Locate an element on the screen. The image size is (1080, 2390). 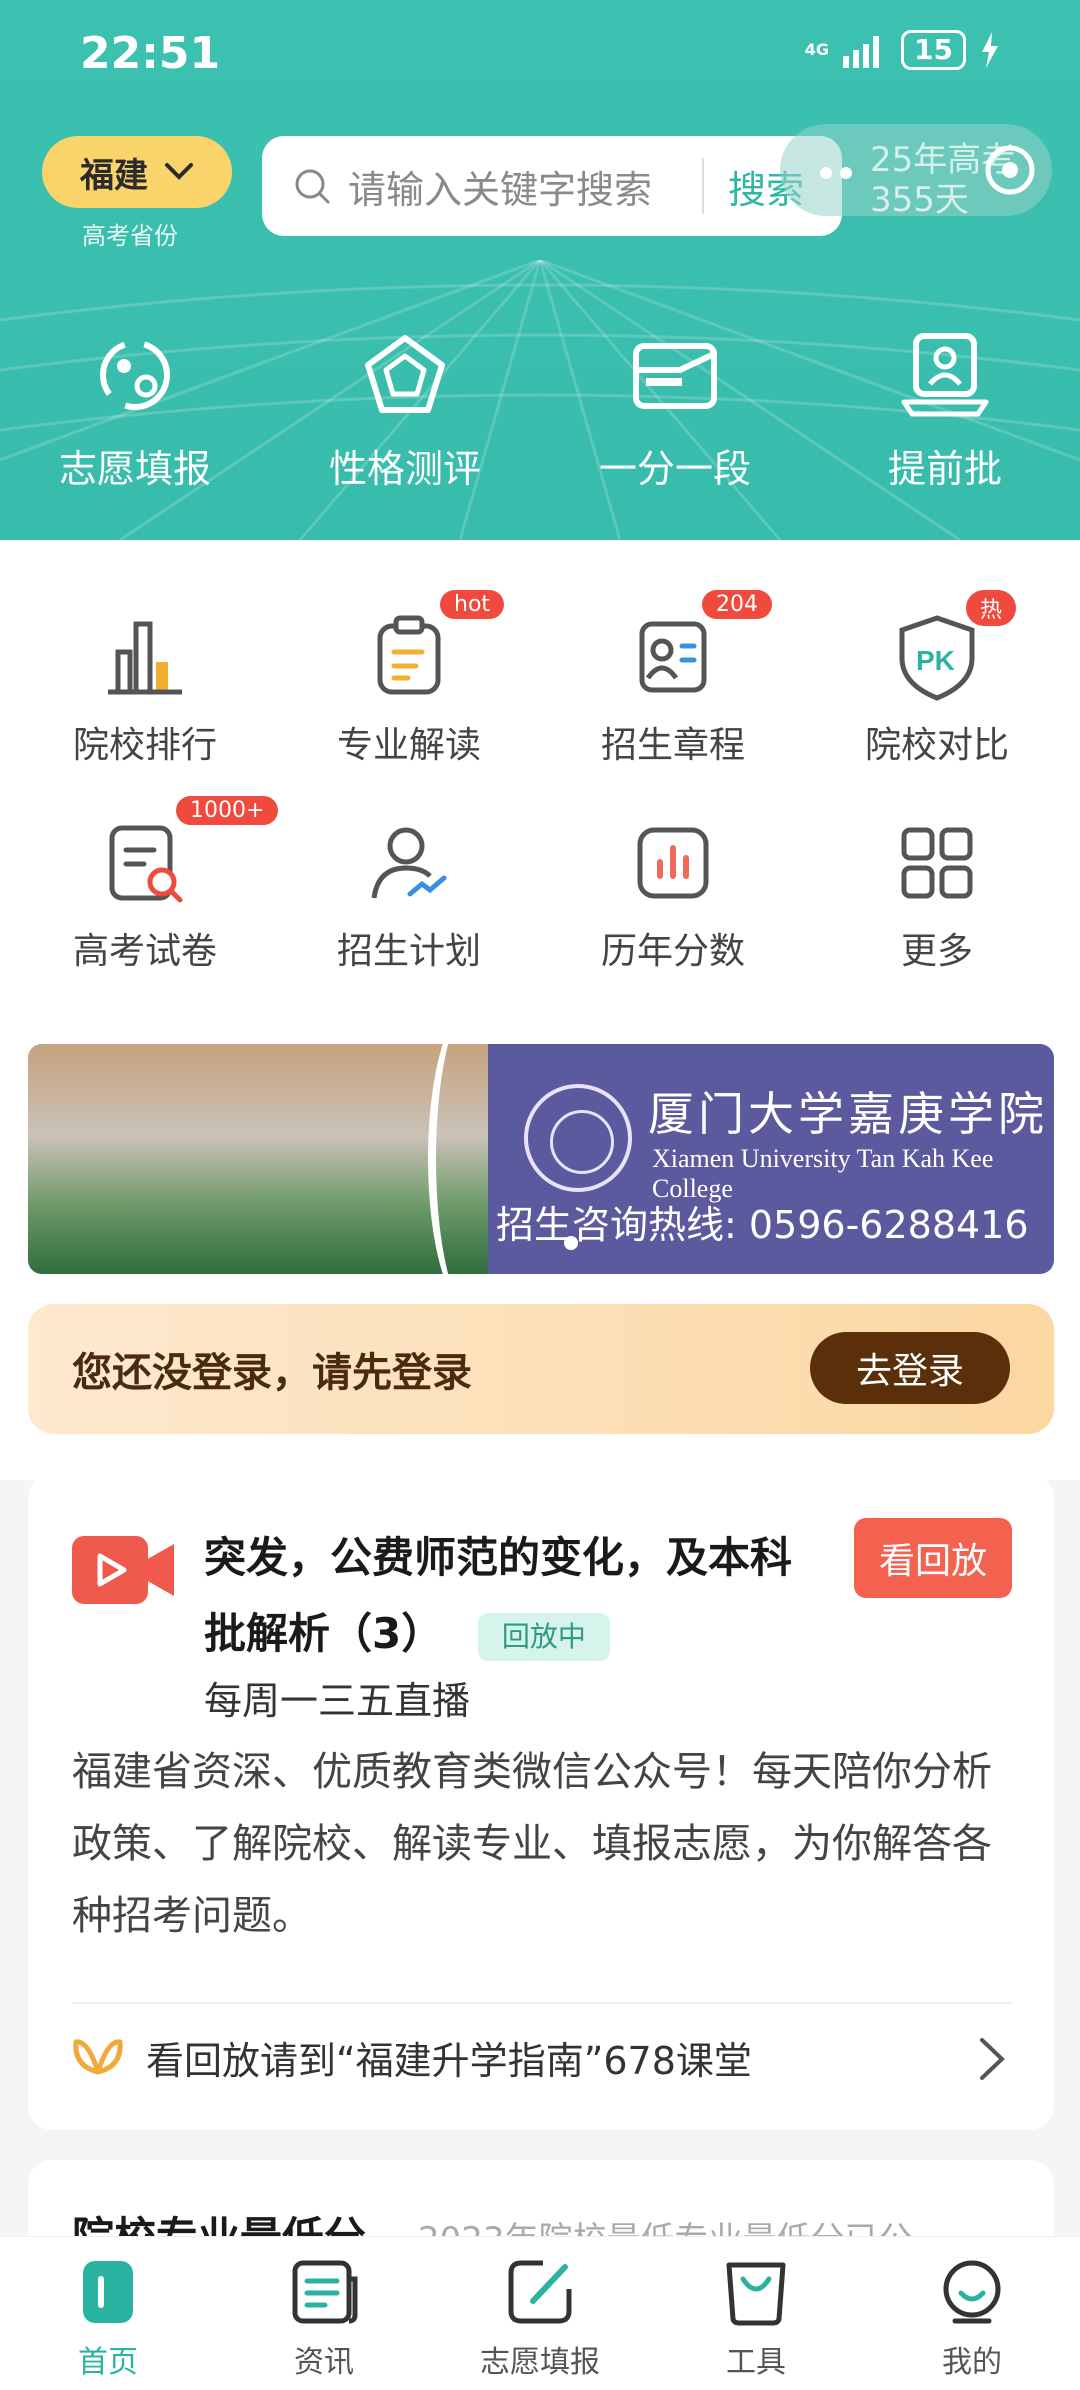
bottom-tab-bar: 首页 资讯 志愿填报 工具 我的 is located at coordinates (540, 2313).